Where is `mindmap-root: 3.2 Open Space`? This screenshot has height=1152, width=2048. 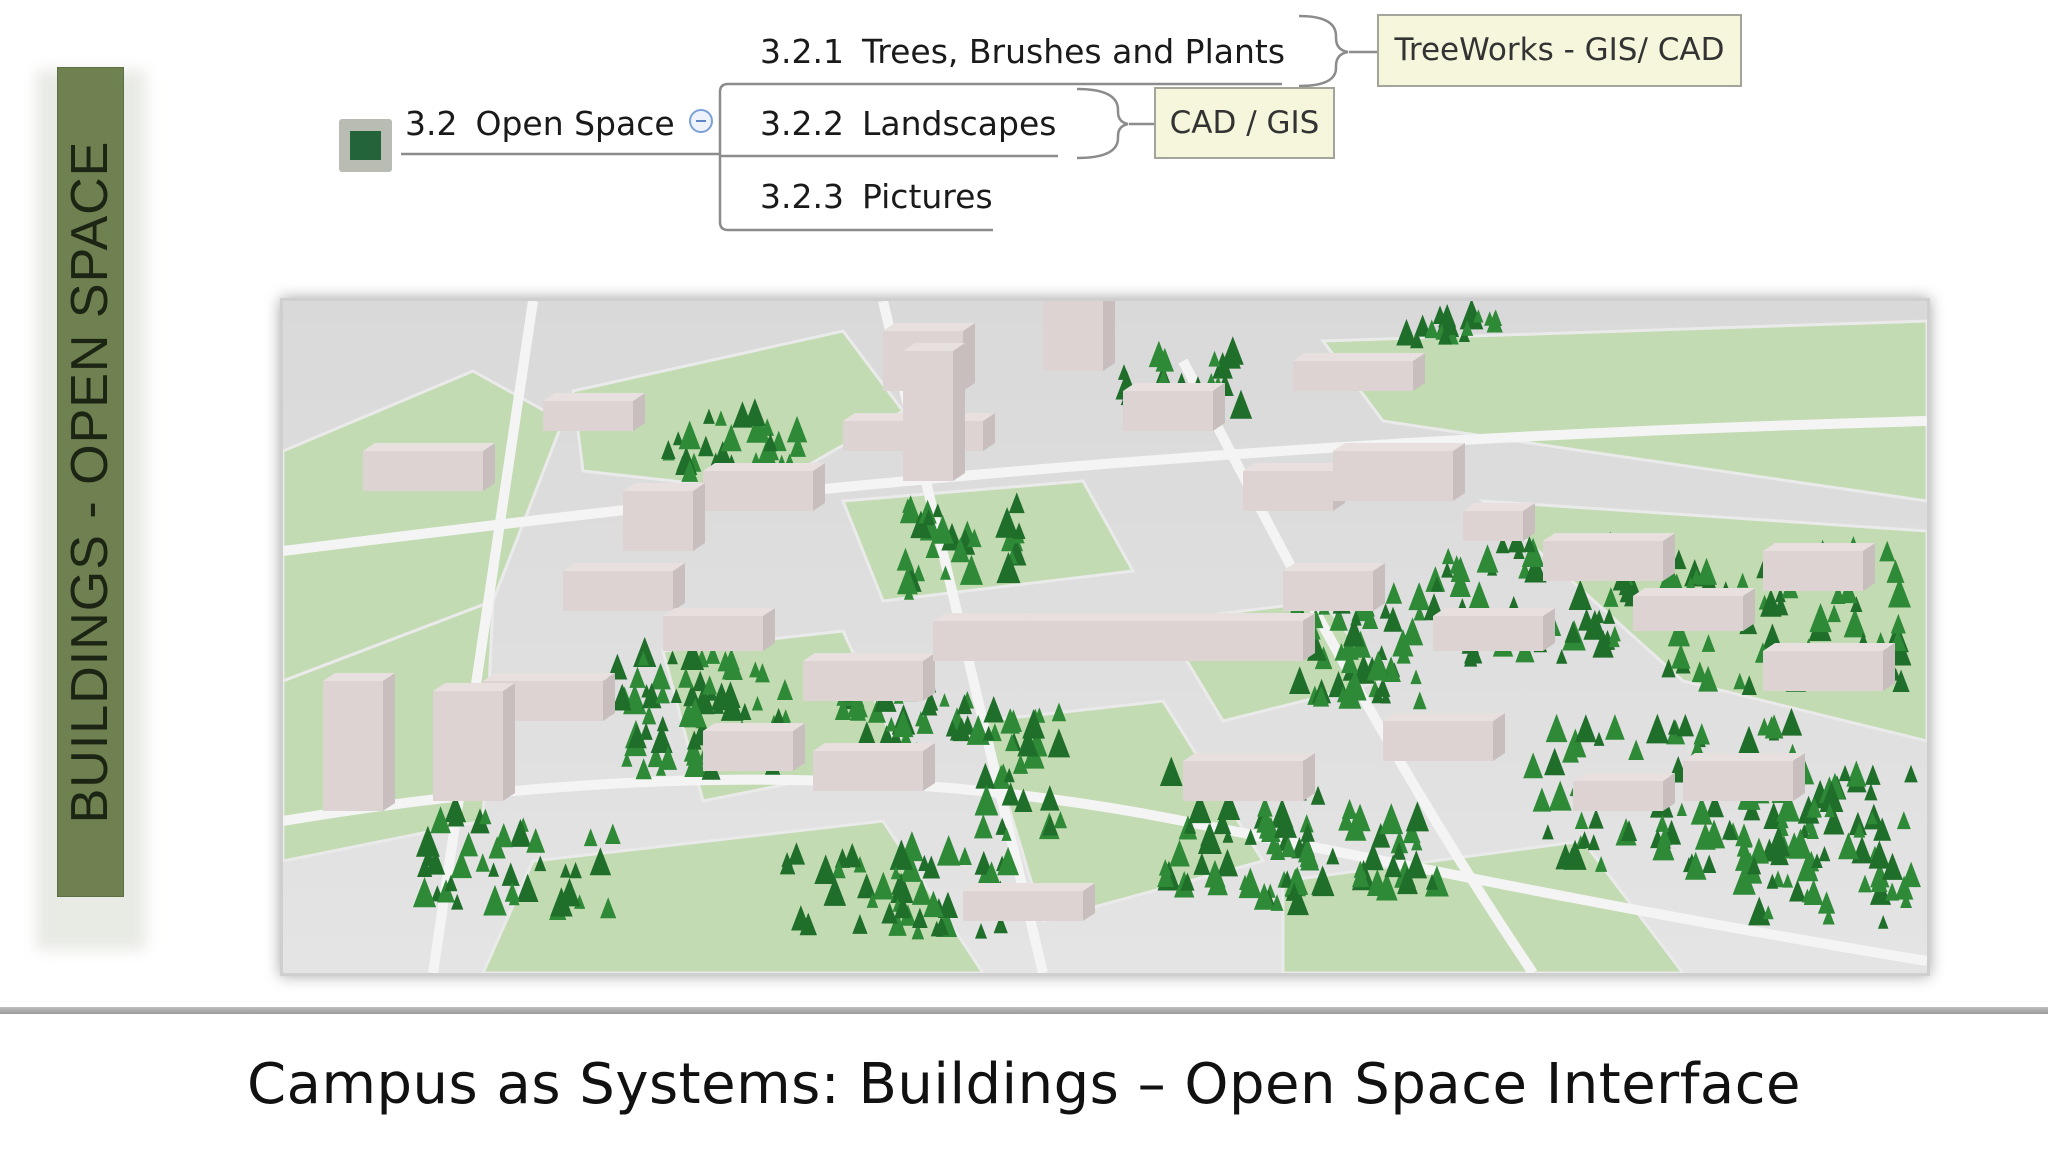 mindmap-root: 3.2 Open Space is located at coordinates (540, 124).